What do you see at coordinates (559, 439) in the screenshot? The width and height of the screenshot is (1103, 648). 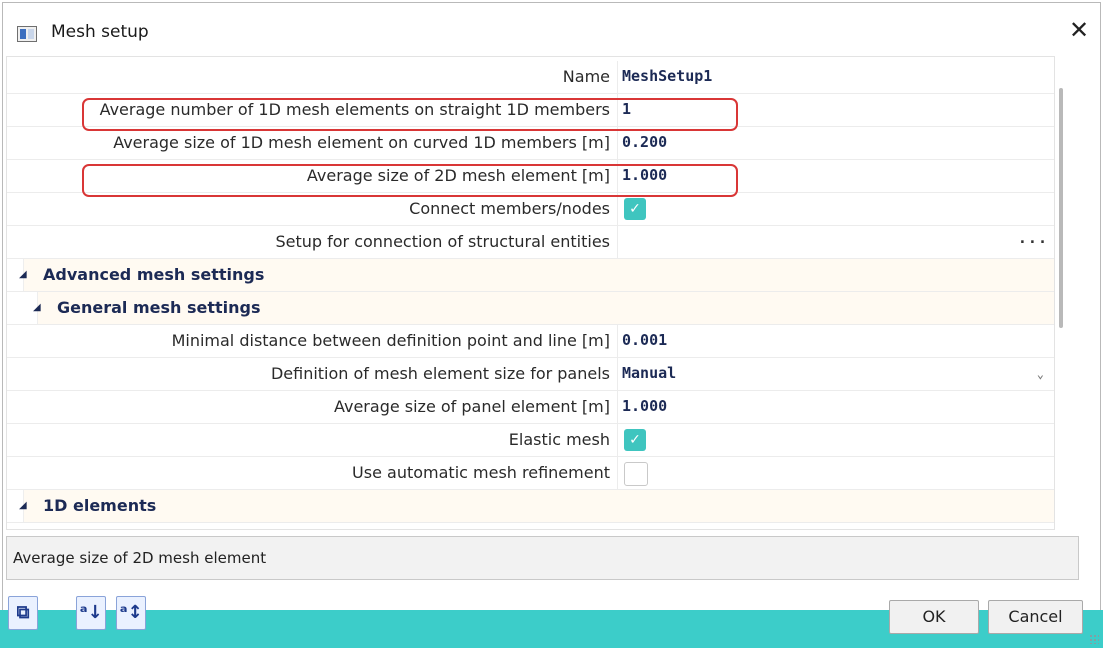 I see `property-label: Elastic mesh` at bounding box center [559, 439].